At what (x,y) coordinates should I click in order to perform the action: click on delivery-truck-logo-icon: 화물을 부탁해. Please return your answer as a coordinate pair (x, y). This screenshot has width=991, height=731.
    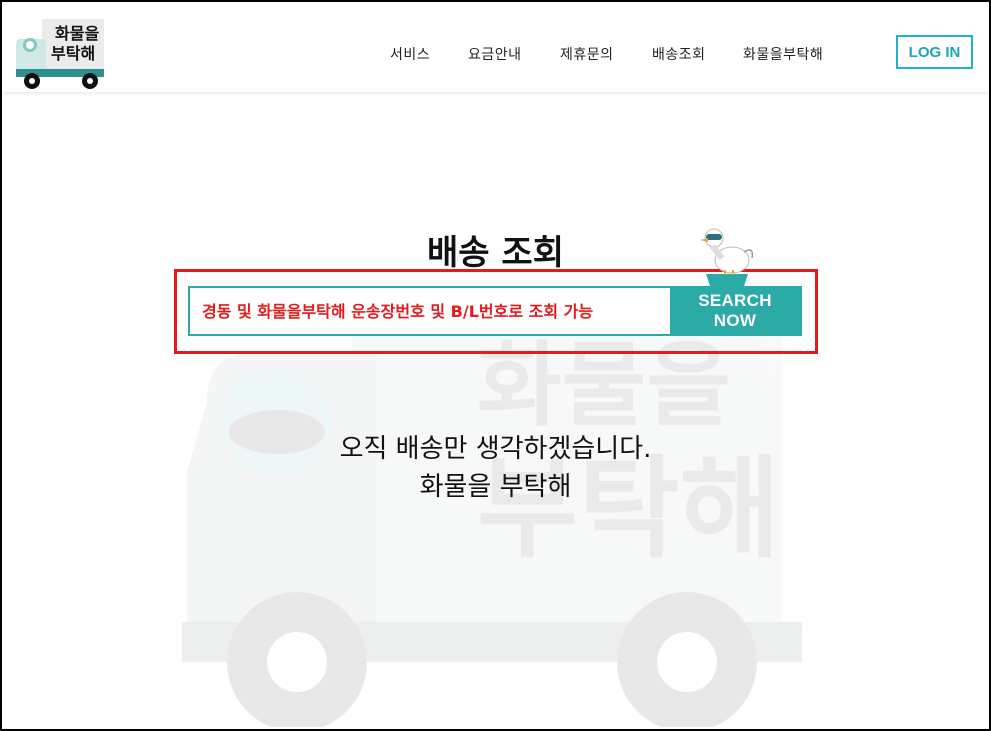
    Looking at the image, I should click on (60, 54).